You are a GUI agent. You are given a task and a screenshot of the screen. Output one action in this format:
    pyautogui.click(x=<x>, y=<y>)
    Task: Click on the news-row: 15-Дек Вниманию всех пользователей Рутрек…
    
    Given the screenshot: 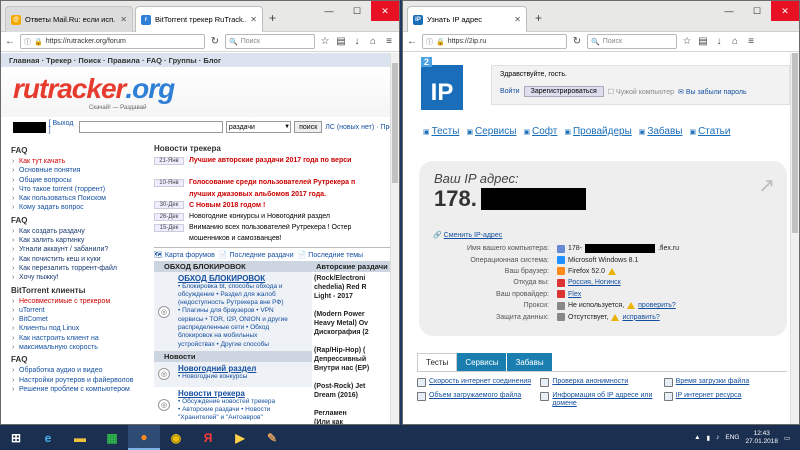 What is the action you would take?
    pyautogui.click(x=274, y=227)
    